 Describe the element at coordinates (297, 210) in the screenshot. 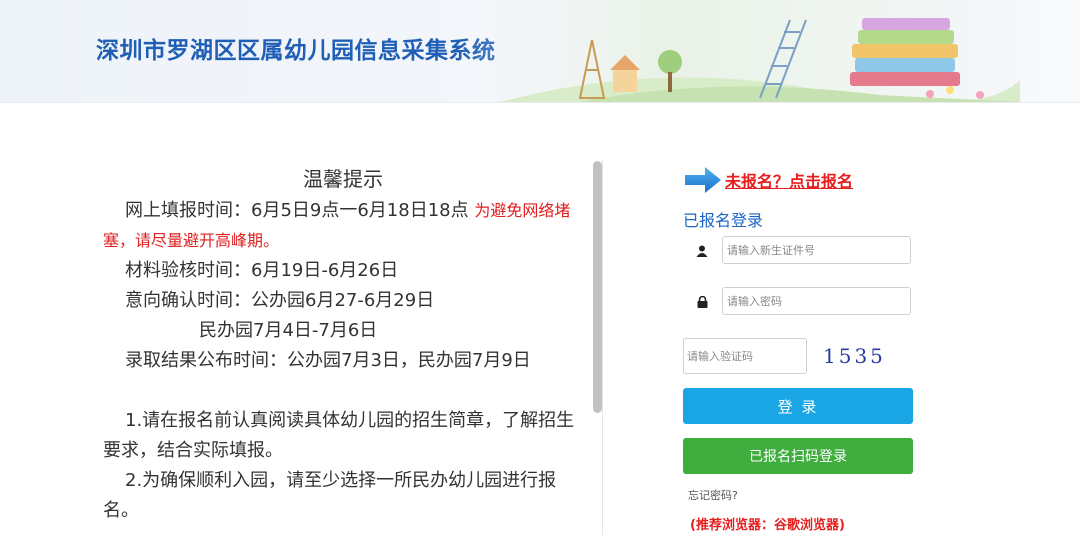

I see `fill-time: 网上填报时间：6月5日9点一6月18日18点` at that location.